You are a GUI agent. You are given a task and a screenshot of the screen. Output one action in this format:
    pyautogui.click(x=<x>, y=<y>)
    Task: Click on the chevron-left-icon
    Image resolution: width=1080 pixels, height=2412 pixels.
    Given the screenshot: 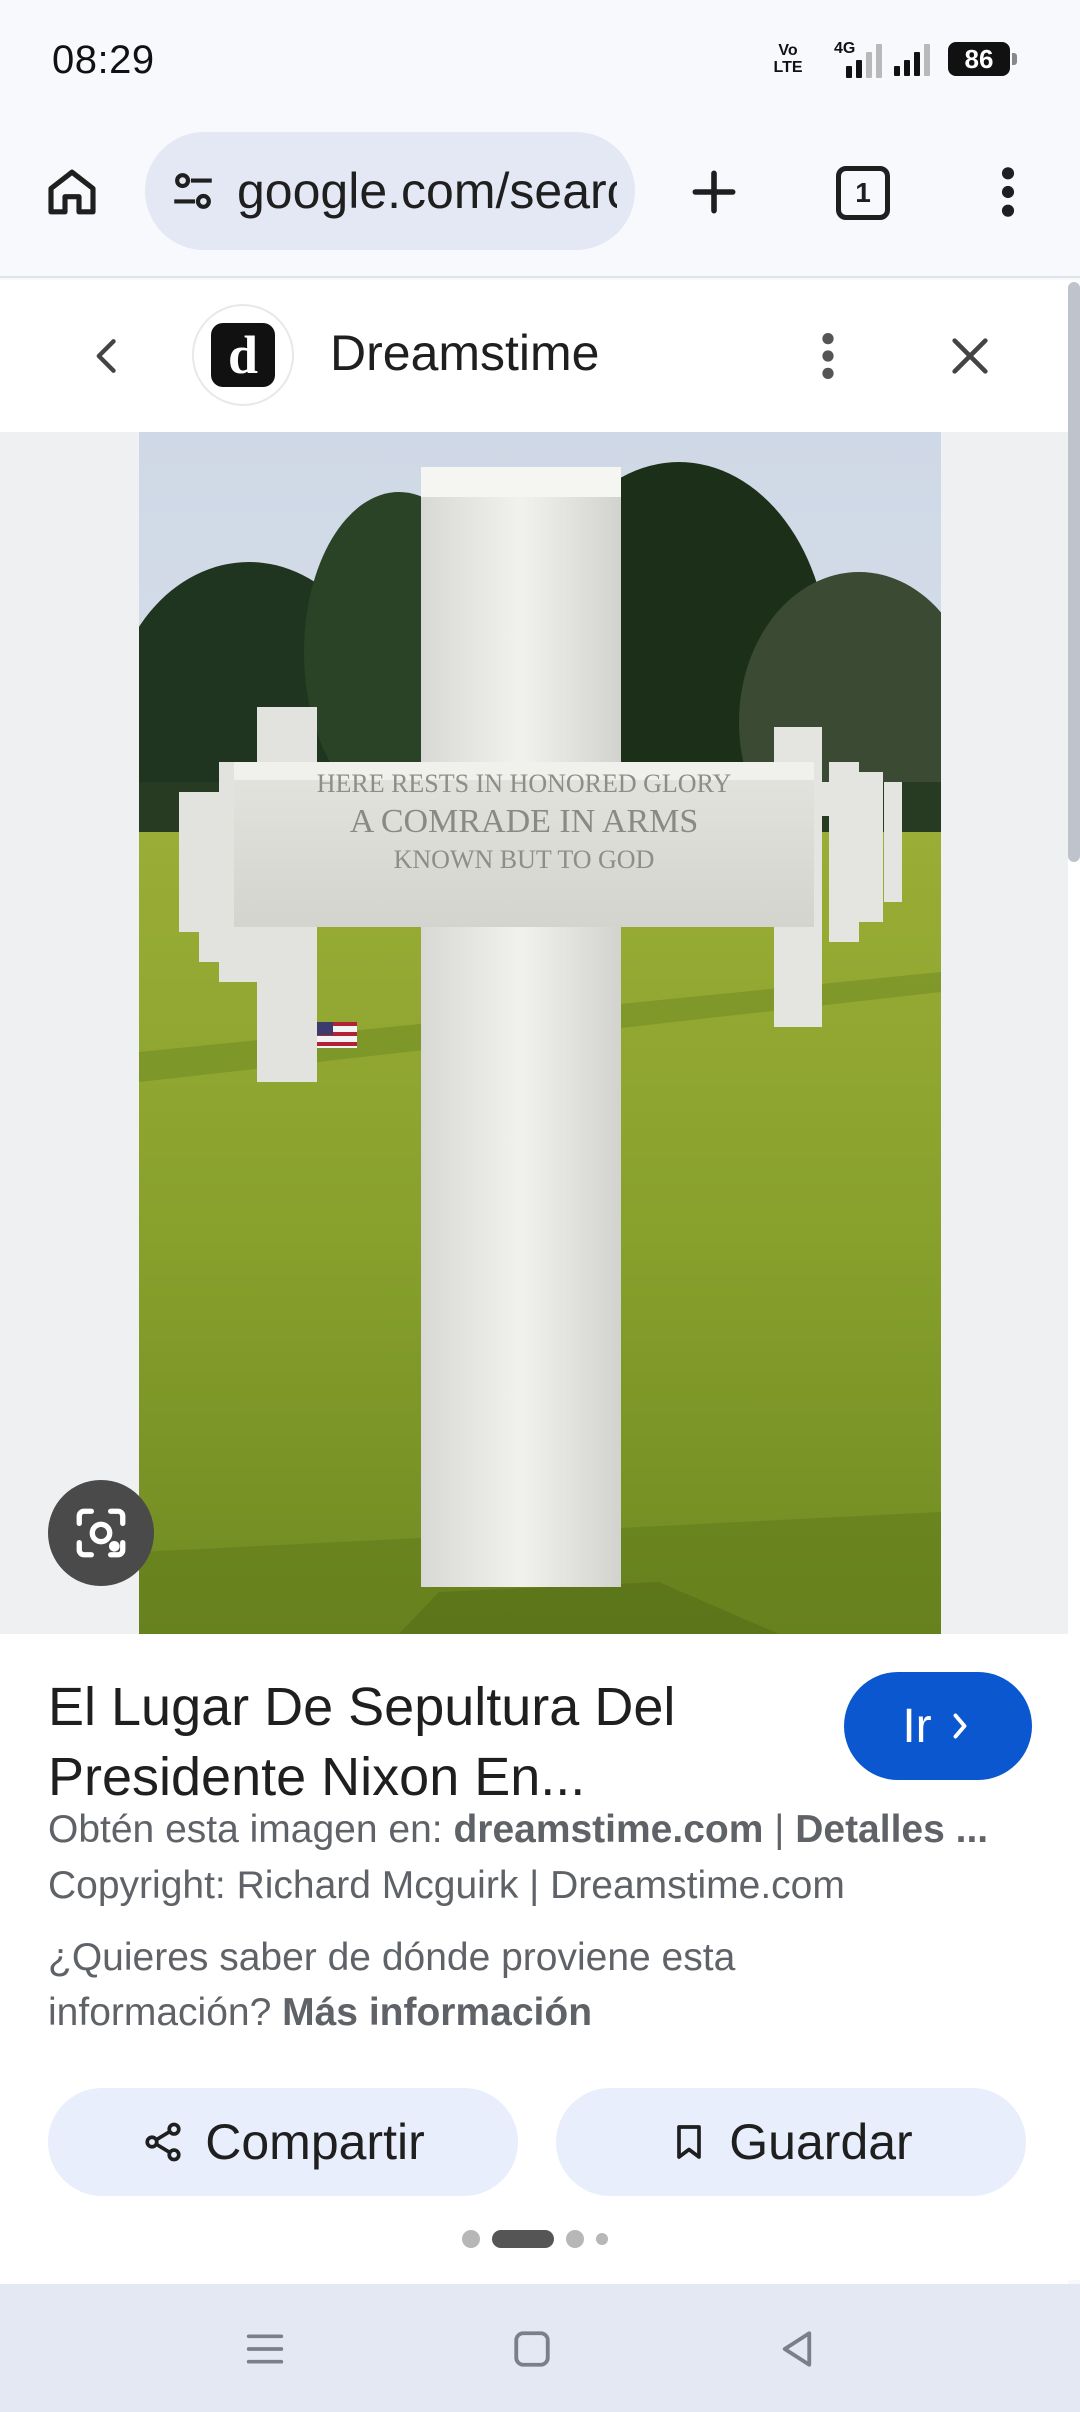 What is the action you would take?
    pyautogui.click(x=106, y=356)
    